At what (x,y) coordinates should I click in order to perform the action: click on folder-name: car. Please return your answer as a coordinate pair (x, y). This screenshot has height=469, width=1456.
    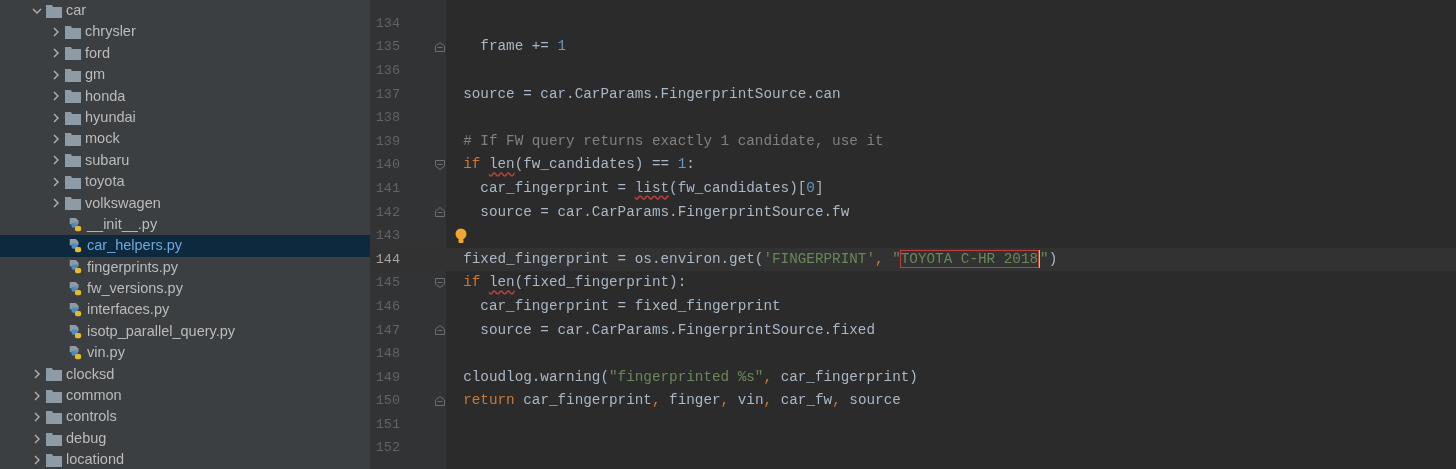
    Looking at the image, I should click on (76, 11).